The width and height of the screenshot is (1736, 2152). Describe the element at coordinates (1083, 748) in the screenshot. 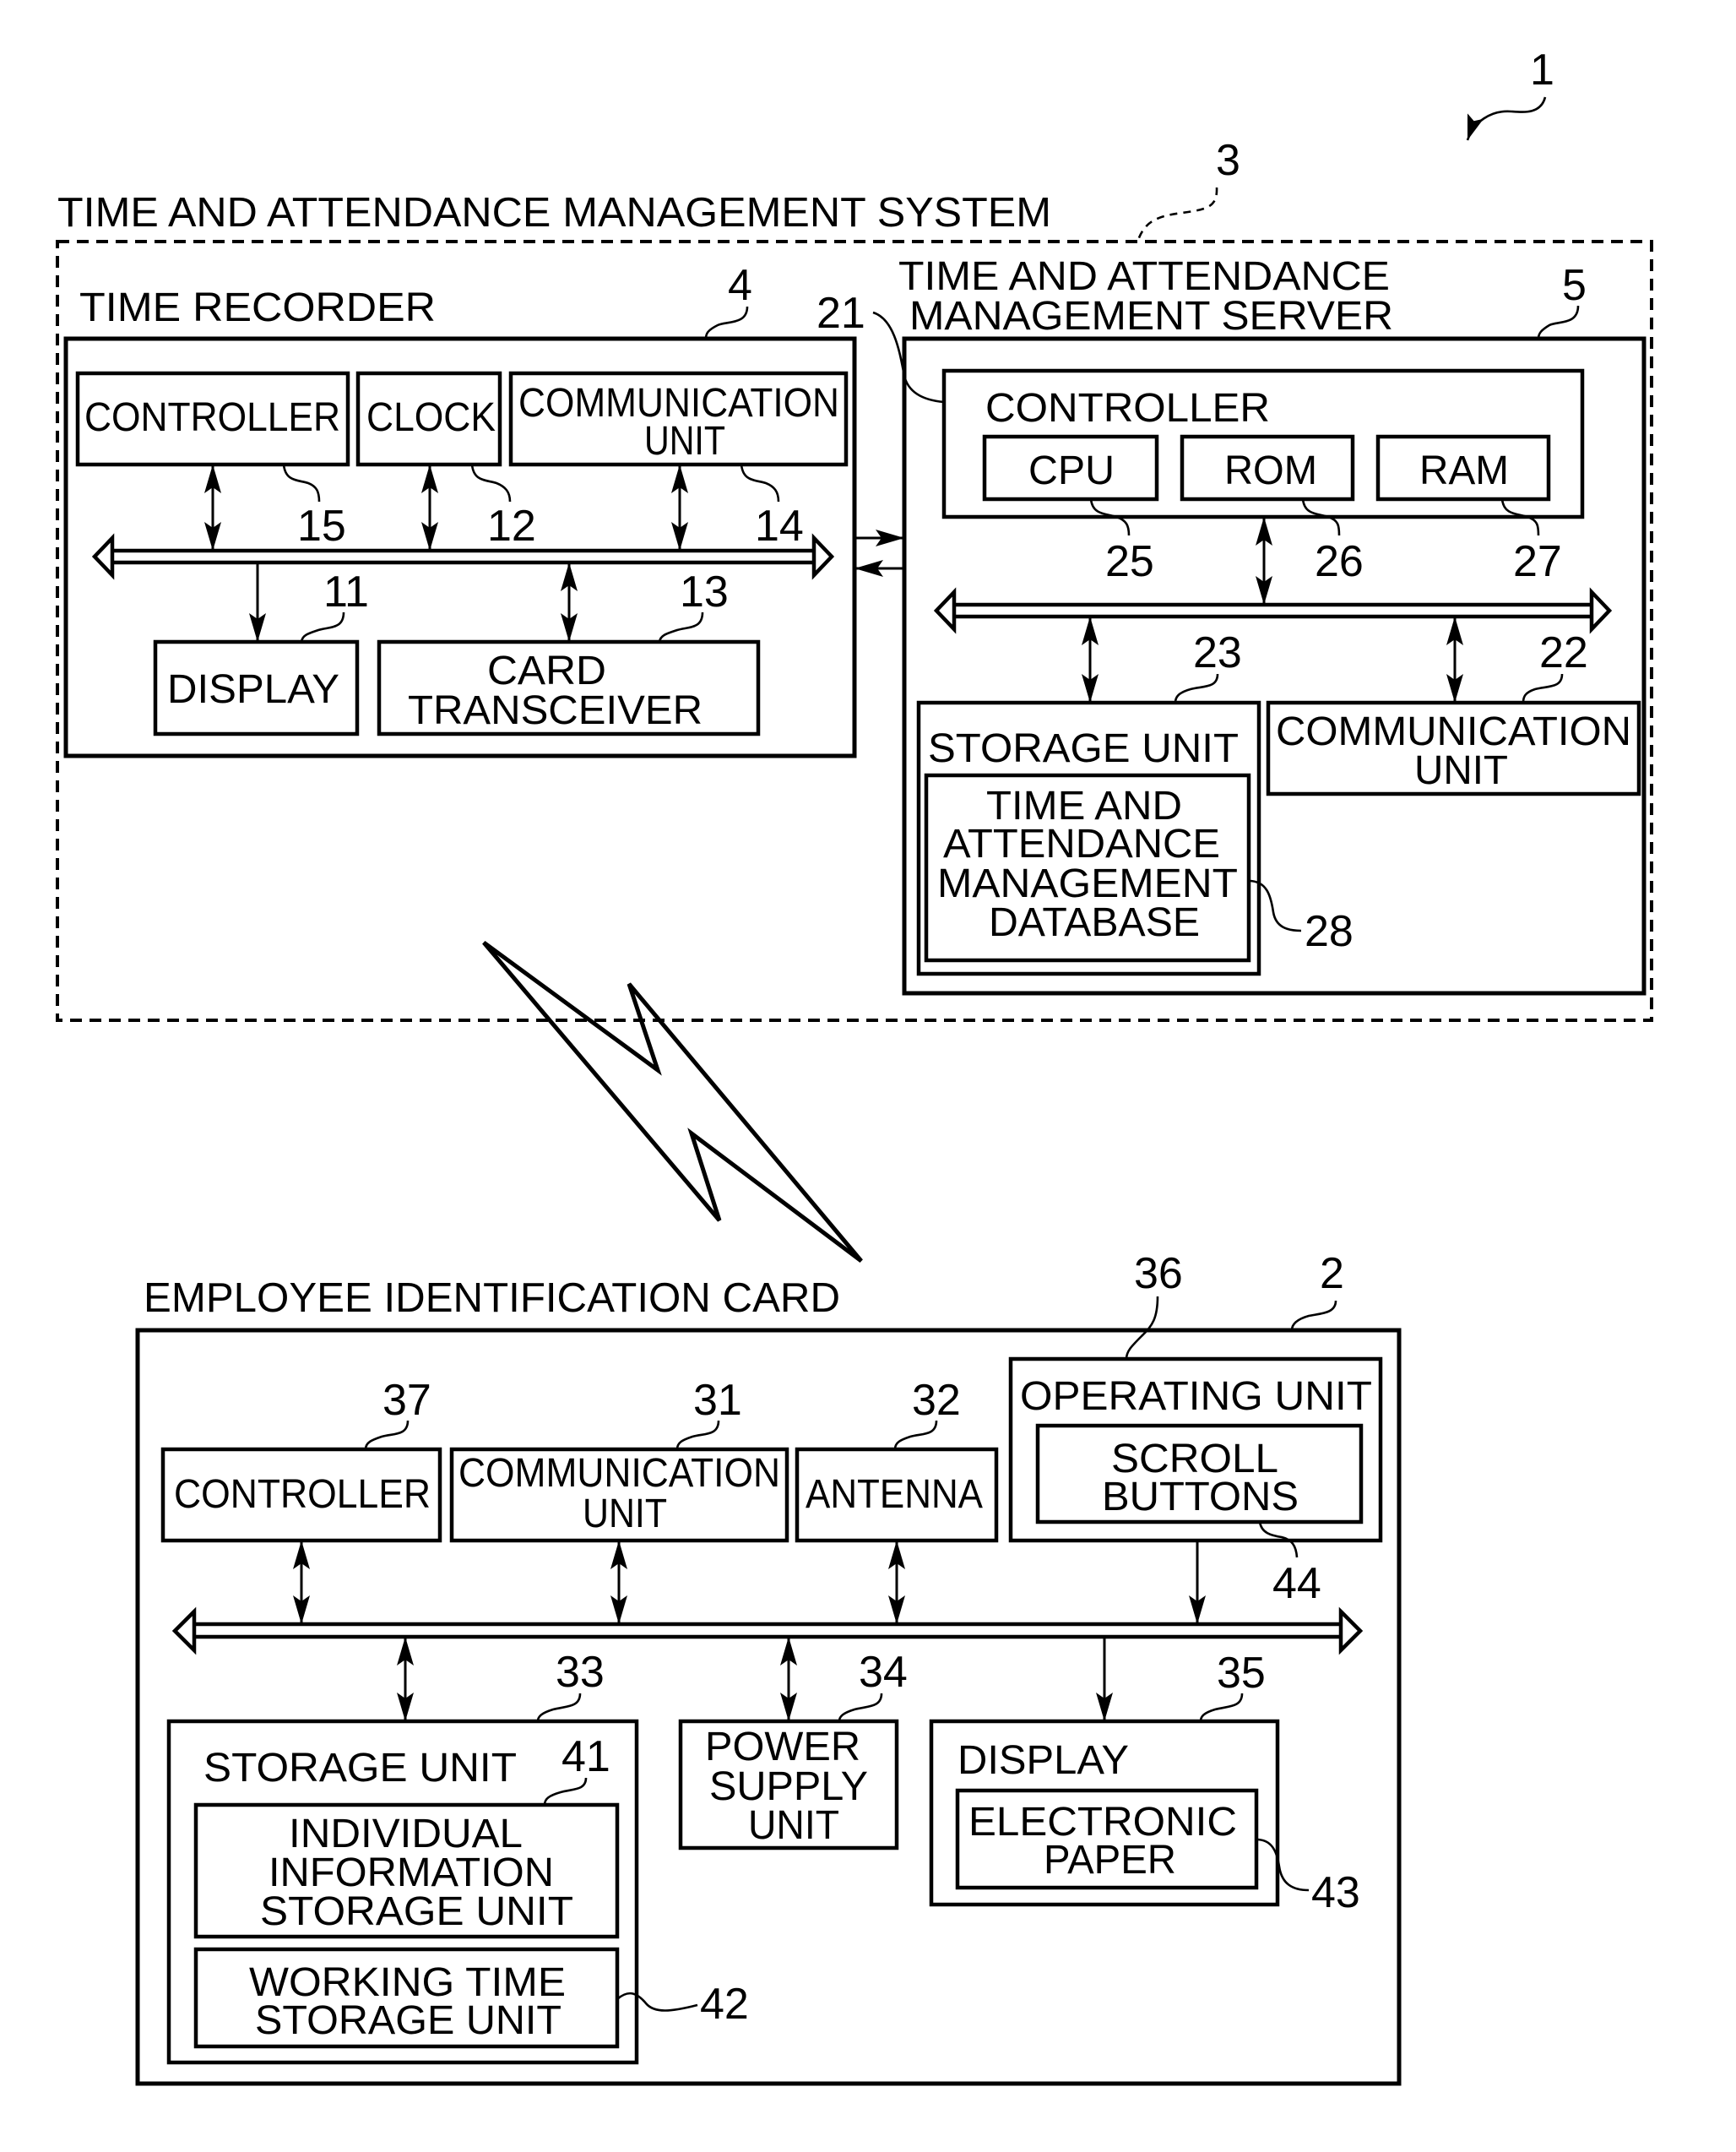

I see `server-storage-label: STORAGE UNIT` at that location.